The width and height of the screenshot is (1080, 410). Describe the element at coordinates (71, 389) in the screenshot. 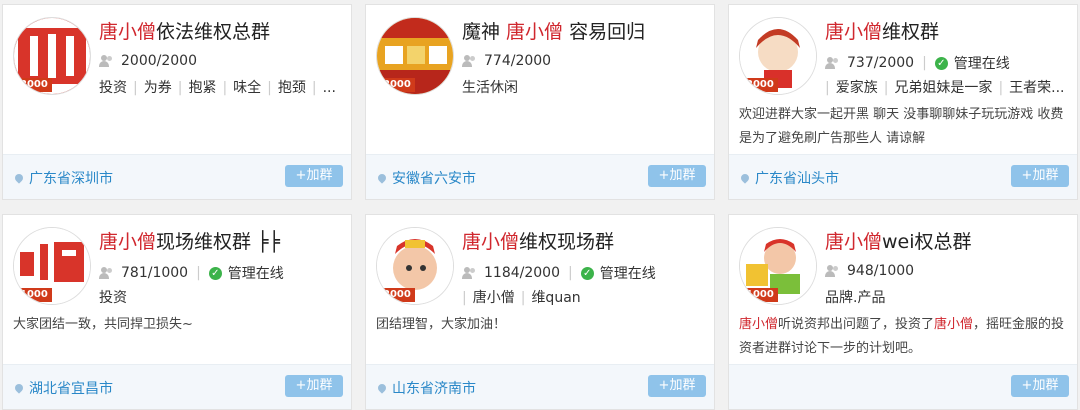

I see `location-text: 湖北省宜昌市` at that location.